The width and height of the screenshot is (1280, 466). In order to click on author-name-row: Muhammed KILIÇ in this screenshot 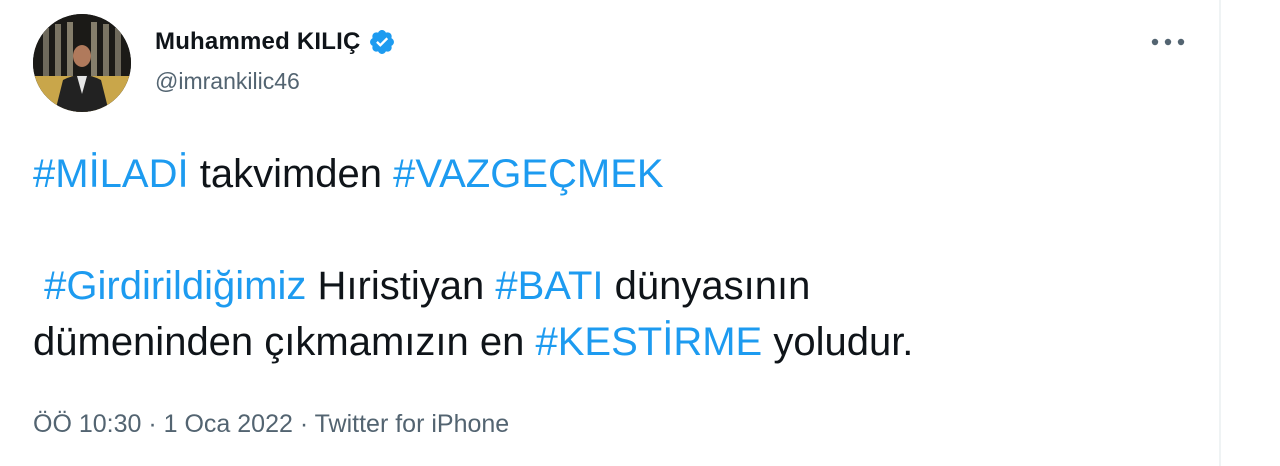, I will do `click(275, 42)`.